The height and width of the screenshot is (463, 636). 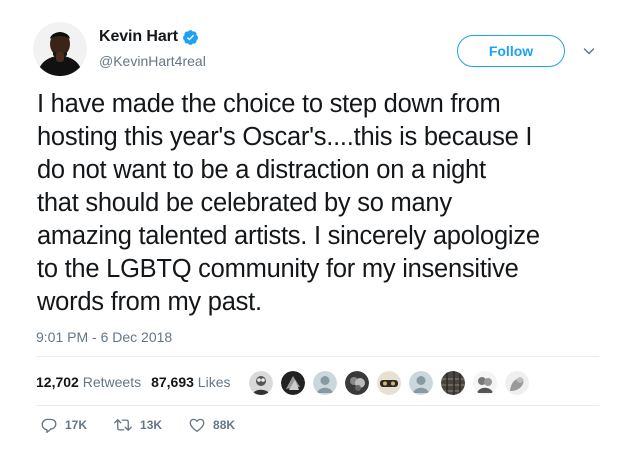 I want to click on liked-by-avatars, so click(x=393, y=383).